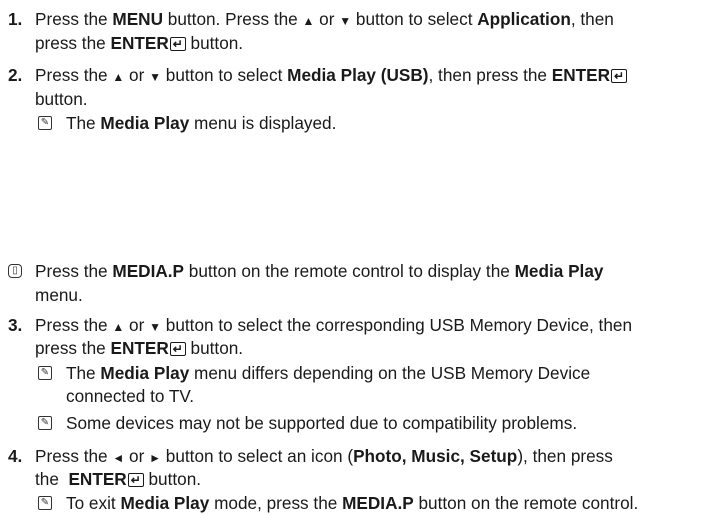  What do you see at coordinates (15, 456) in the screenshot?
I see `step-number: 4.` at bounding box center [15, 456].